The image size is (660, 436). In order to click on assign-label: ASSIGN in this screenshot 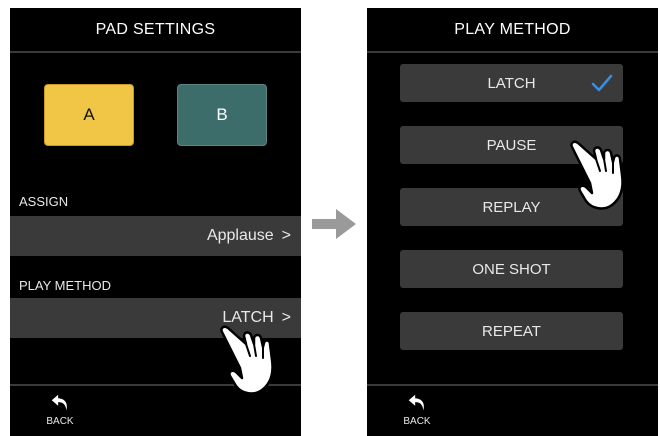, I will do `click(44, 201)`.